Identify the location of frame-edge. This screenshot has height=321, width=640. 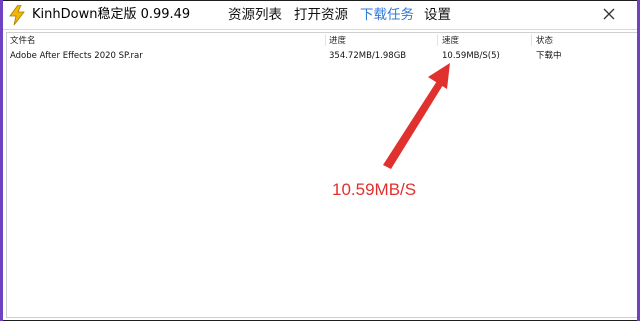
(1, 160).